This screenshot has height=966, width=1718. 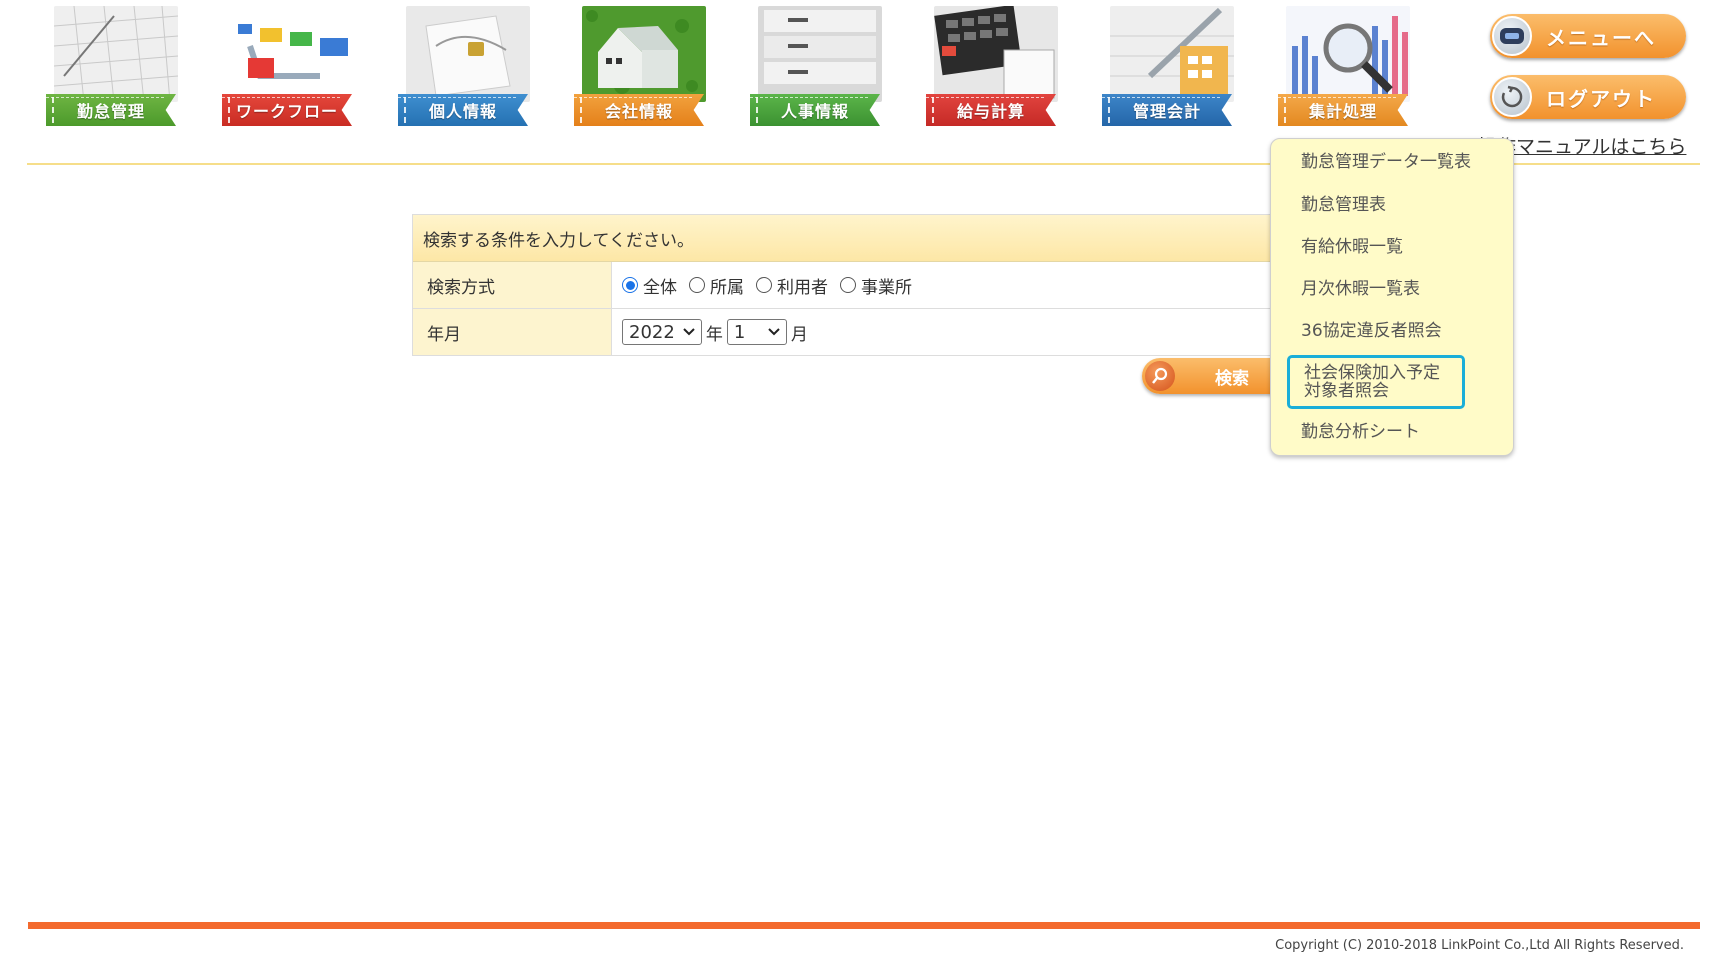 I want to click on logout-button: ログアウト, so click(x=1588, y=97).